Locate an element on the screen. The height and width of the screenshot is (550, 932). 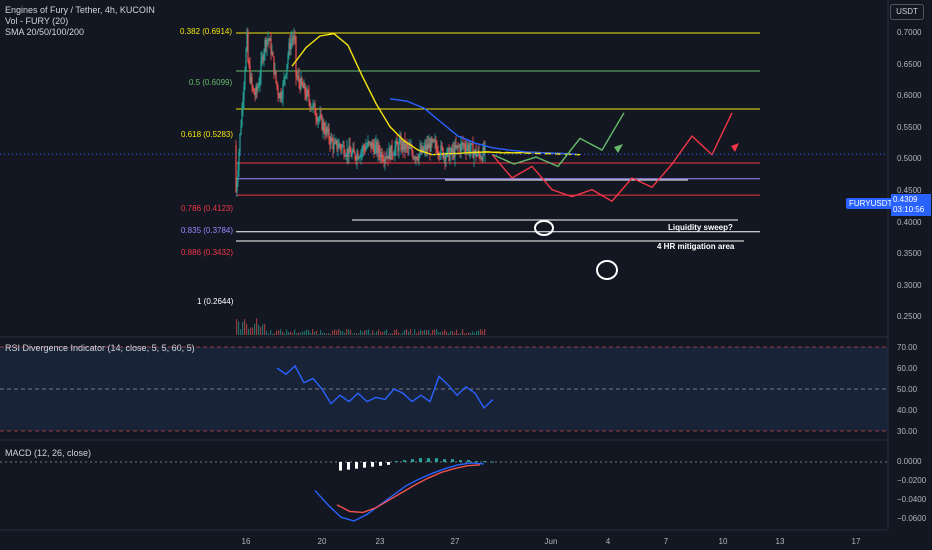
price-tick-label: 0.3500 is located at coordinates (909, 254).